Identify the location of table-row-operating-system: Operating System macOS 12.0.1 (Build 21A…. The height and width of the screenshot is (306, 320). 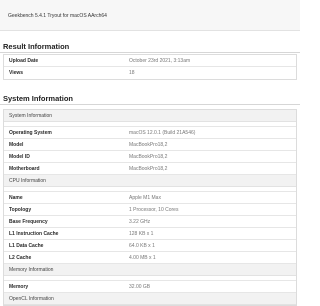
(150, 133).